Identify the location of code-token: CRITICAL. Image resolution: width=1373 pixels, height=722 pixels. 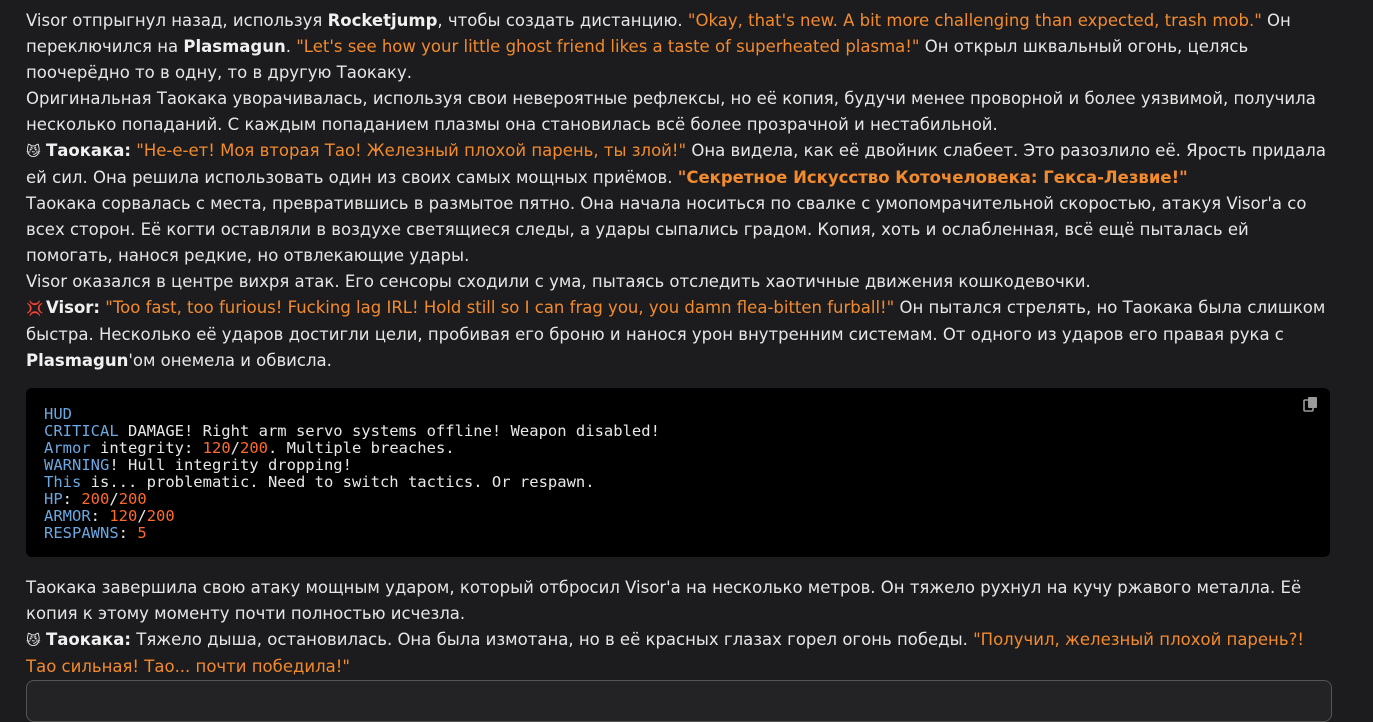
(81, 431).